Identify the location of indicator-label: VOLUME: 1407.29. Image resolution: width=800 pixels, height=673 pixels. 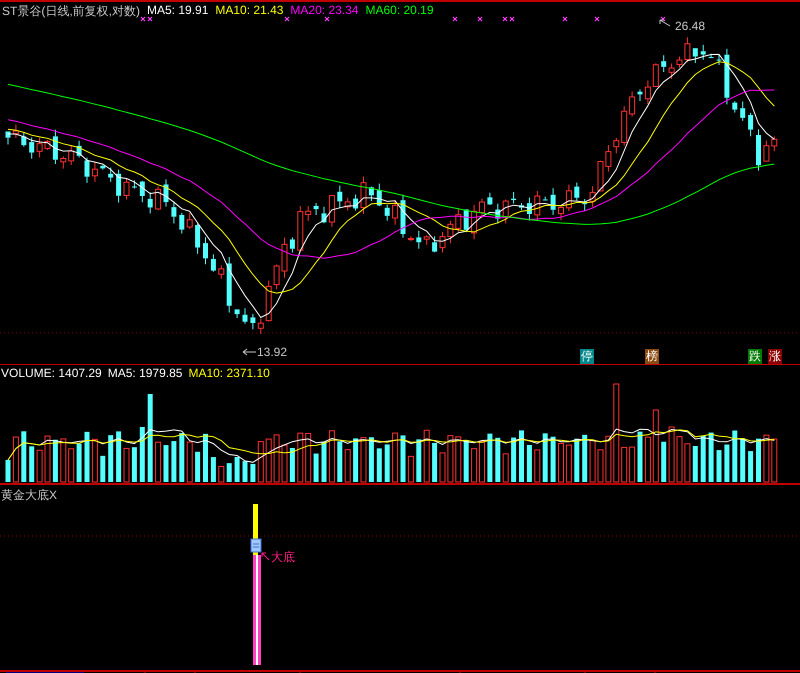
(51, 373).